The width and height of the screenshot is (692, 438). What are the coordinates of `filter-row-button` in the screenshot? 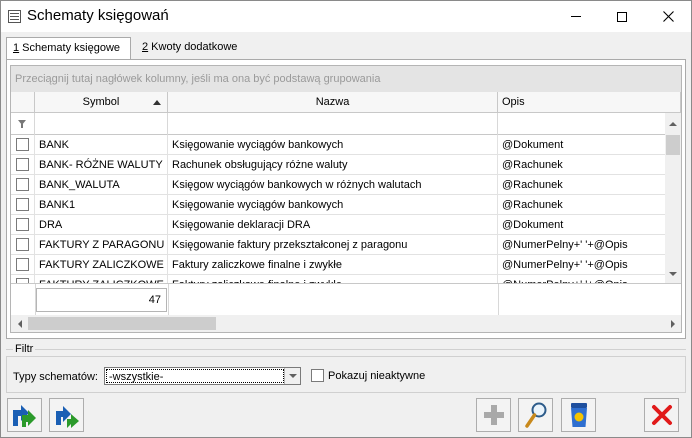 It's located at (23, 124).